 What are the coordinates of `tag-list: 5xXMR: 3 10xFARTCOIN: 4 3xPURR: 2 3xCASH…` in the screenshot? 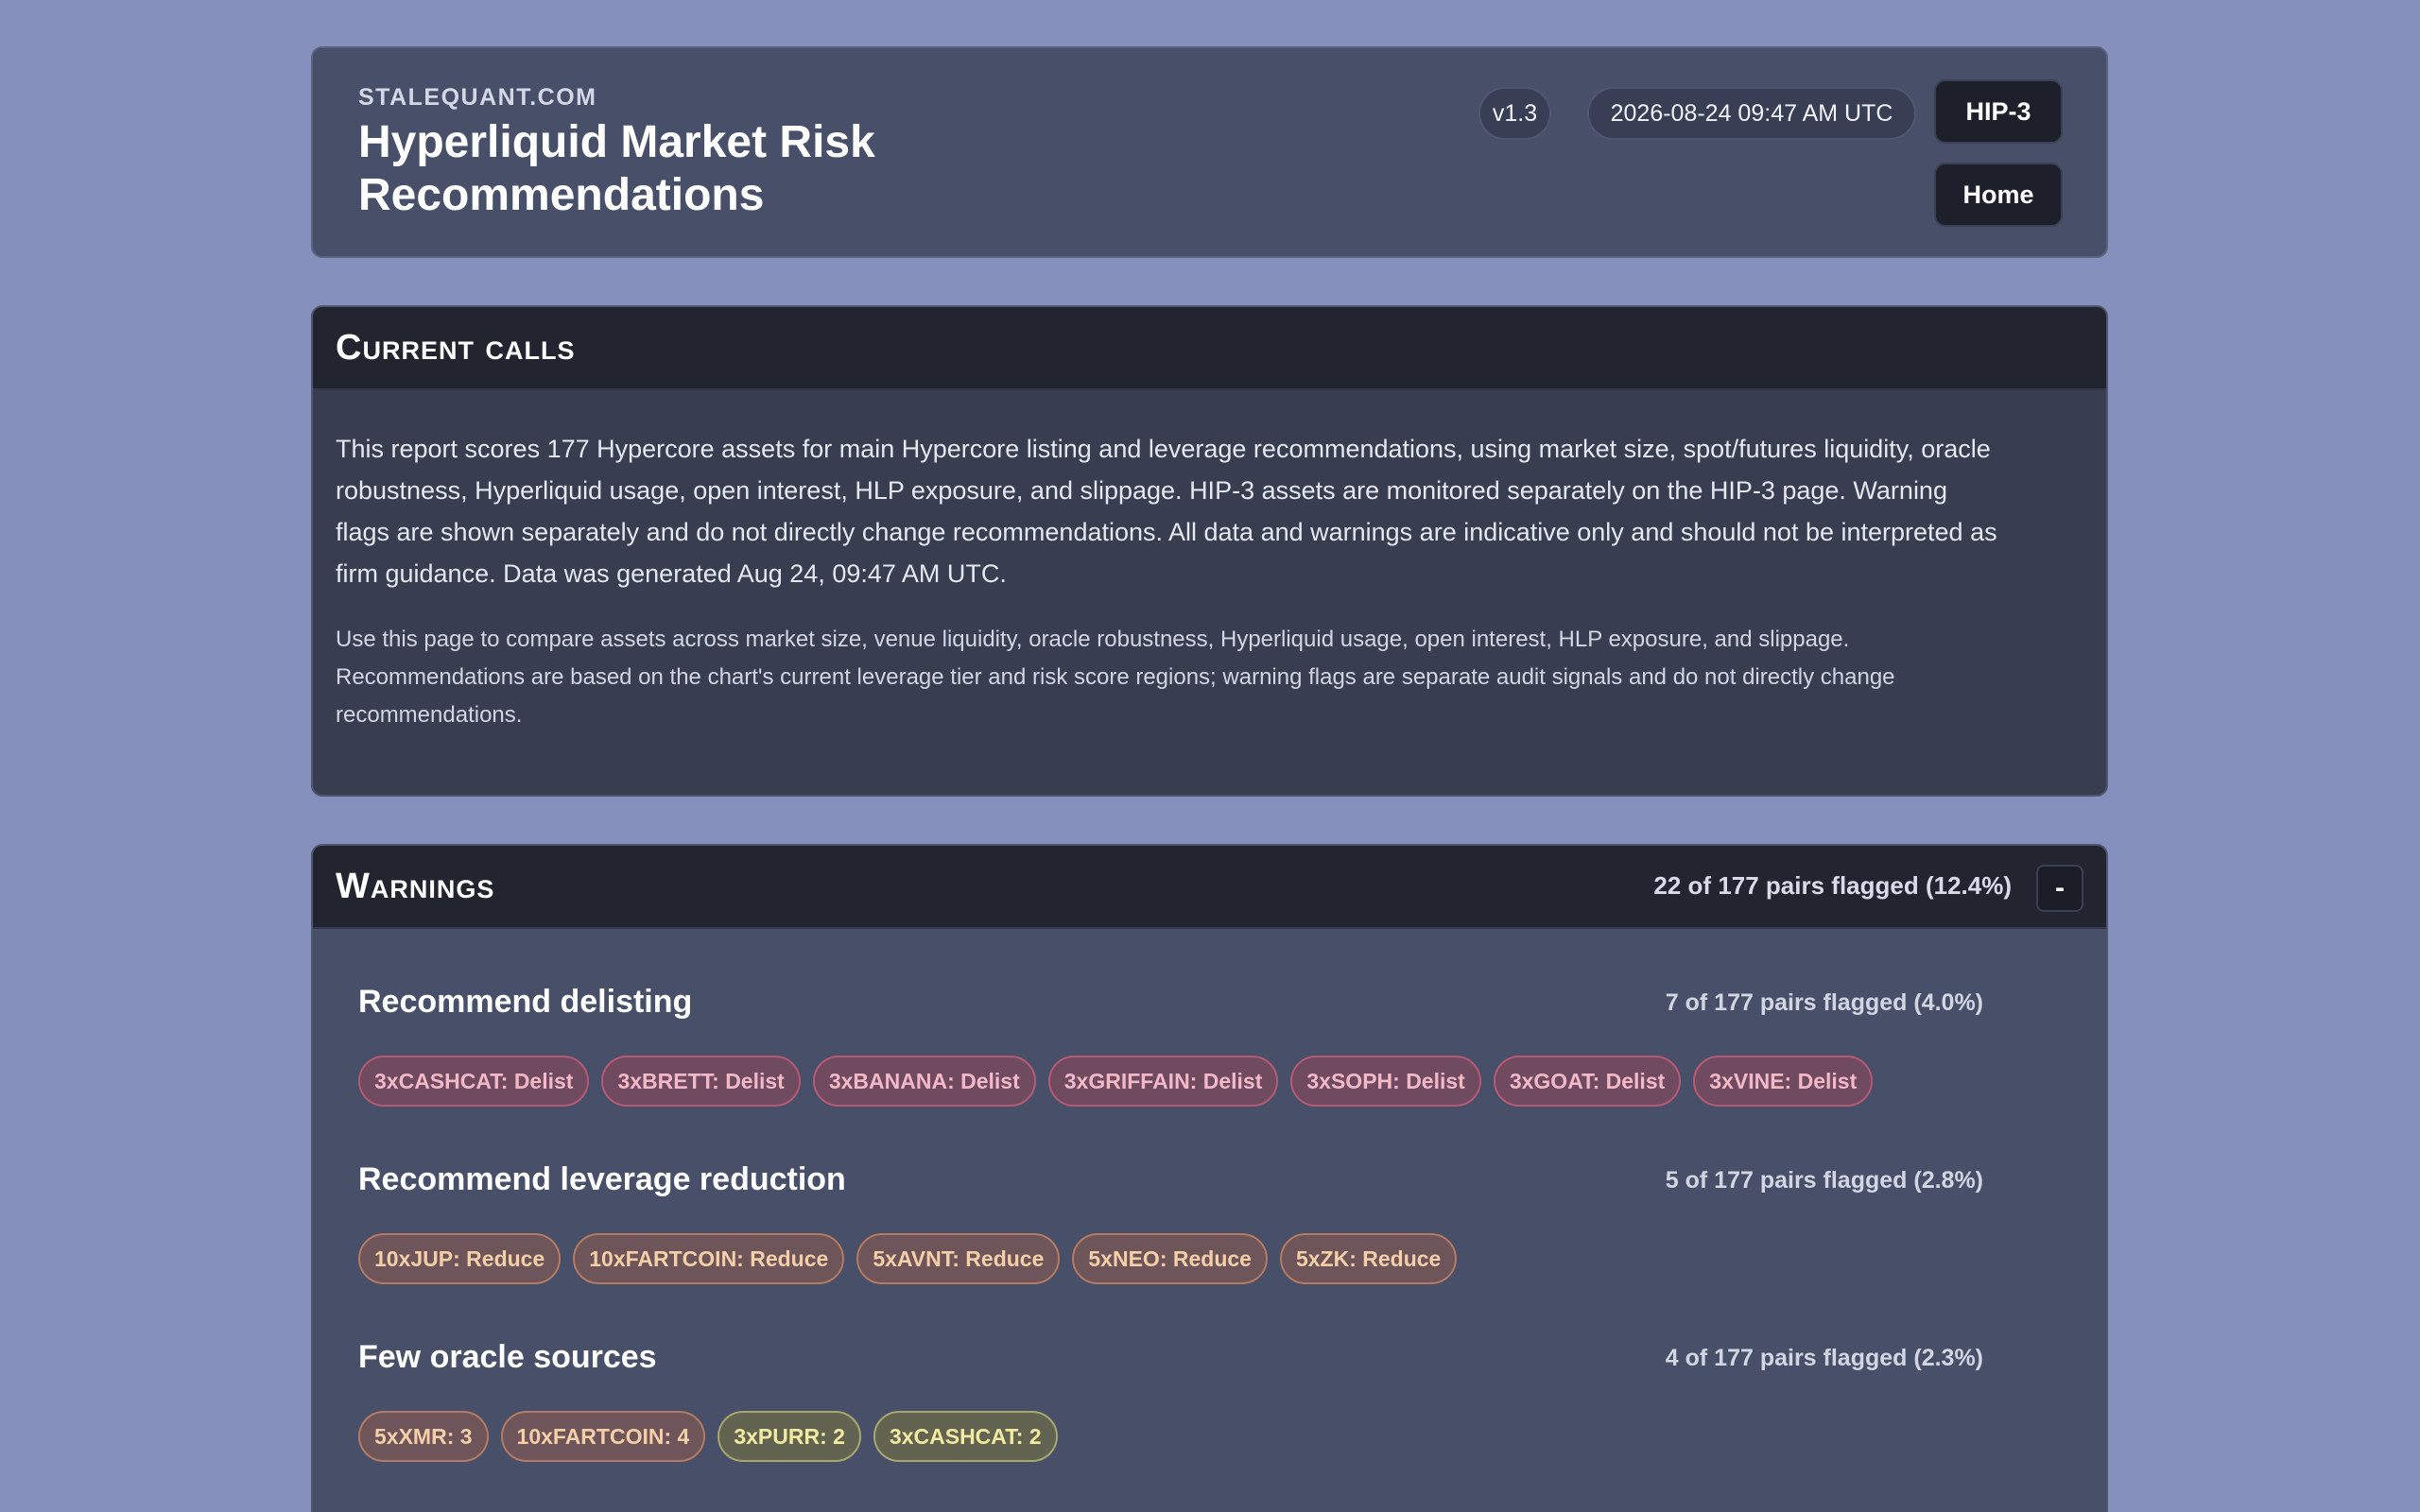 It's located at (708, 1436).